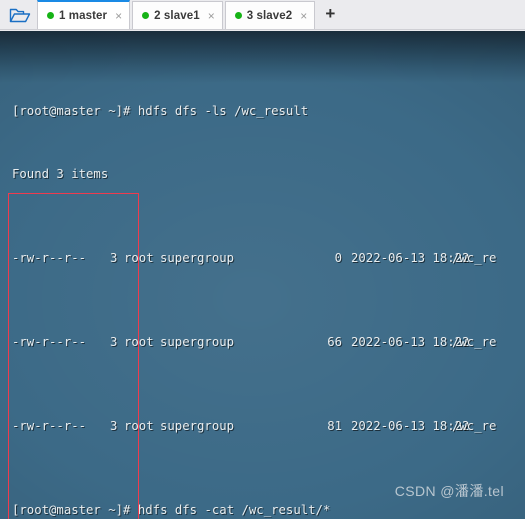 The height and width of the screenshot is (519, 525). What do you see at coordinates (334, 426) in the screenshot?
I see `ls-size: 81` at bounding box center [334, 426].